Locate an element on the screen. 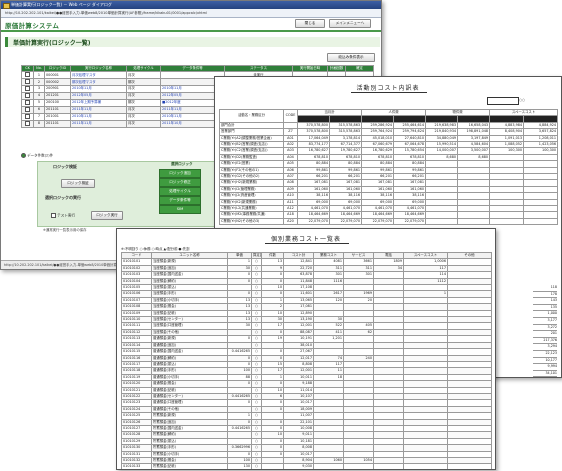 The height and width of the screenshot is (471, 562). logic-exec-label: 選択ロジックの実行 is located at coordinates (63, 197).